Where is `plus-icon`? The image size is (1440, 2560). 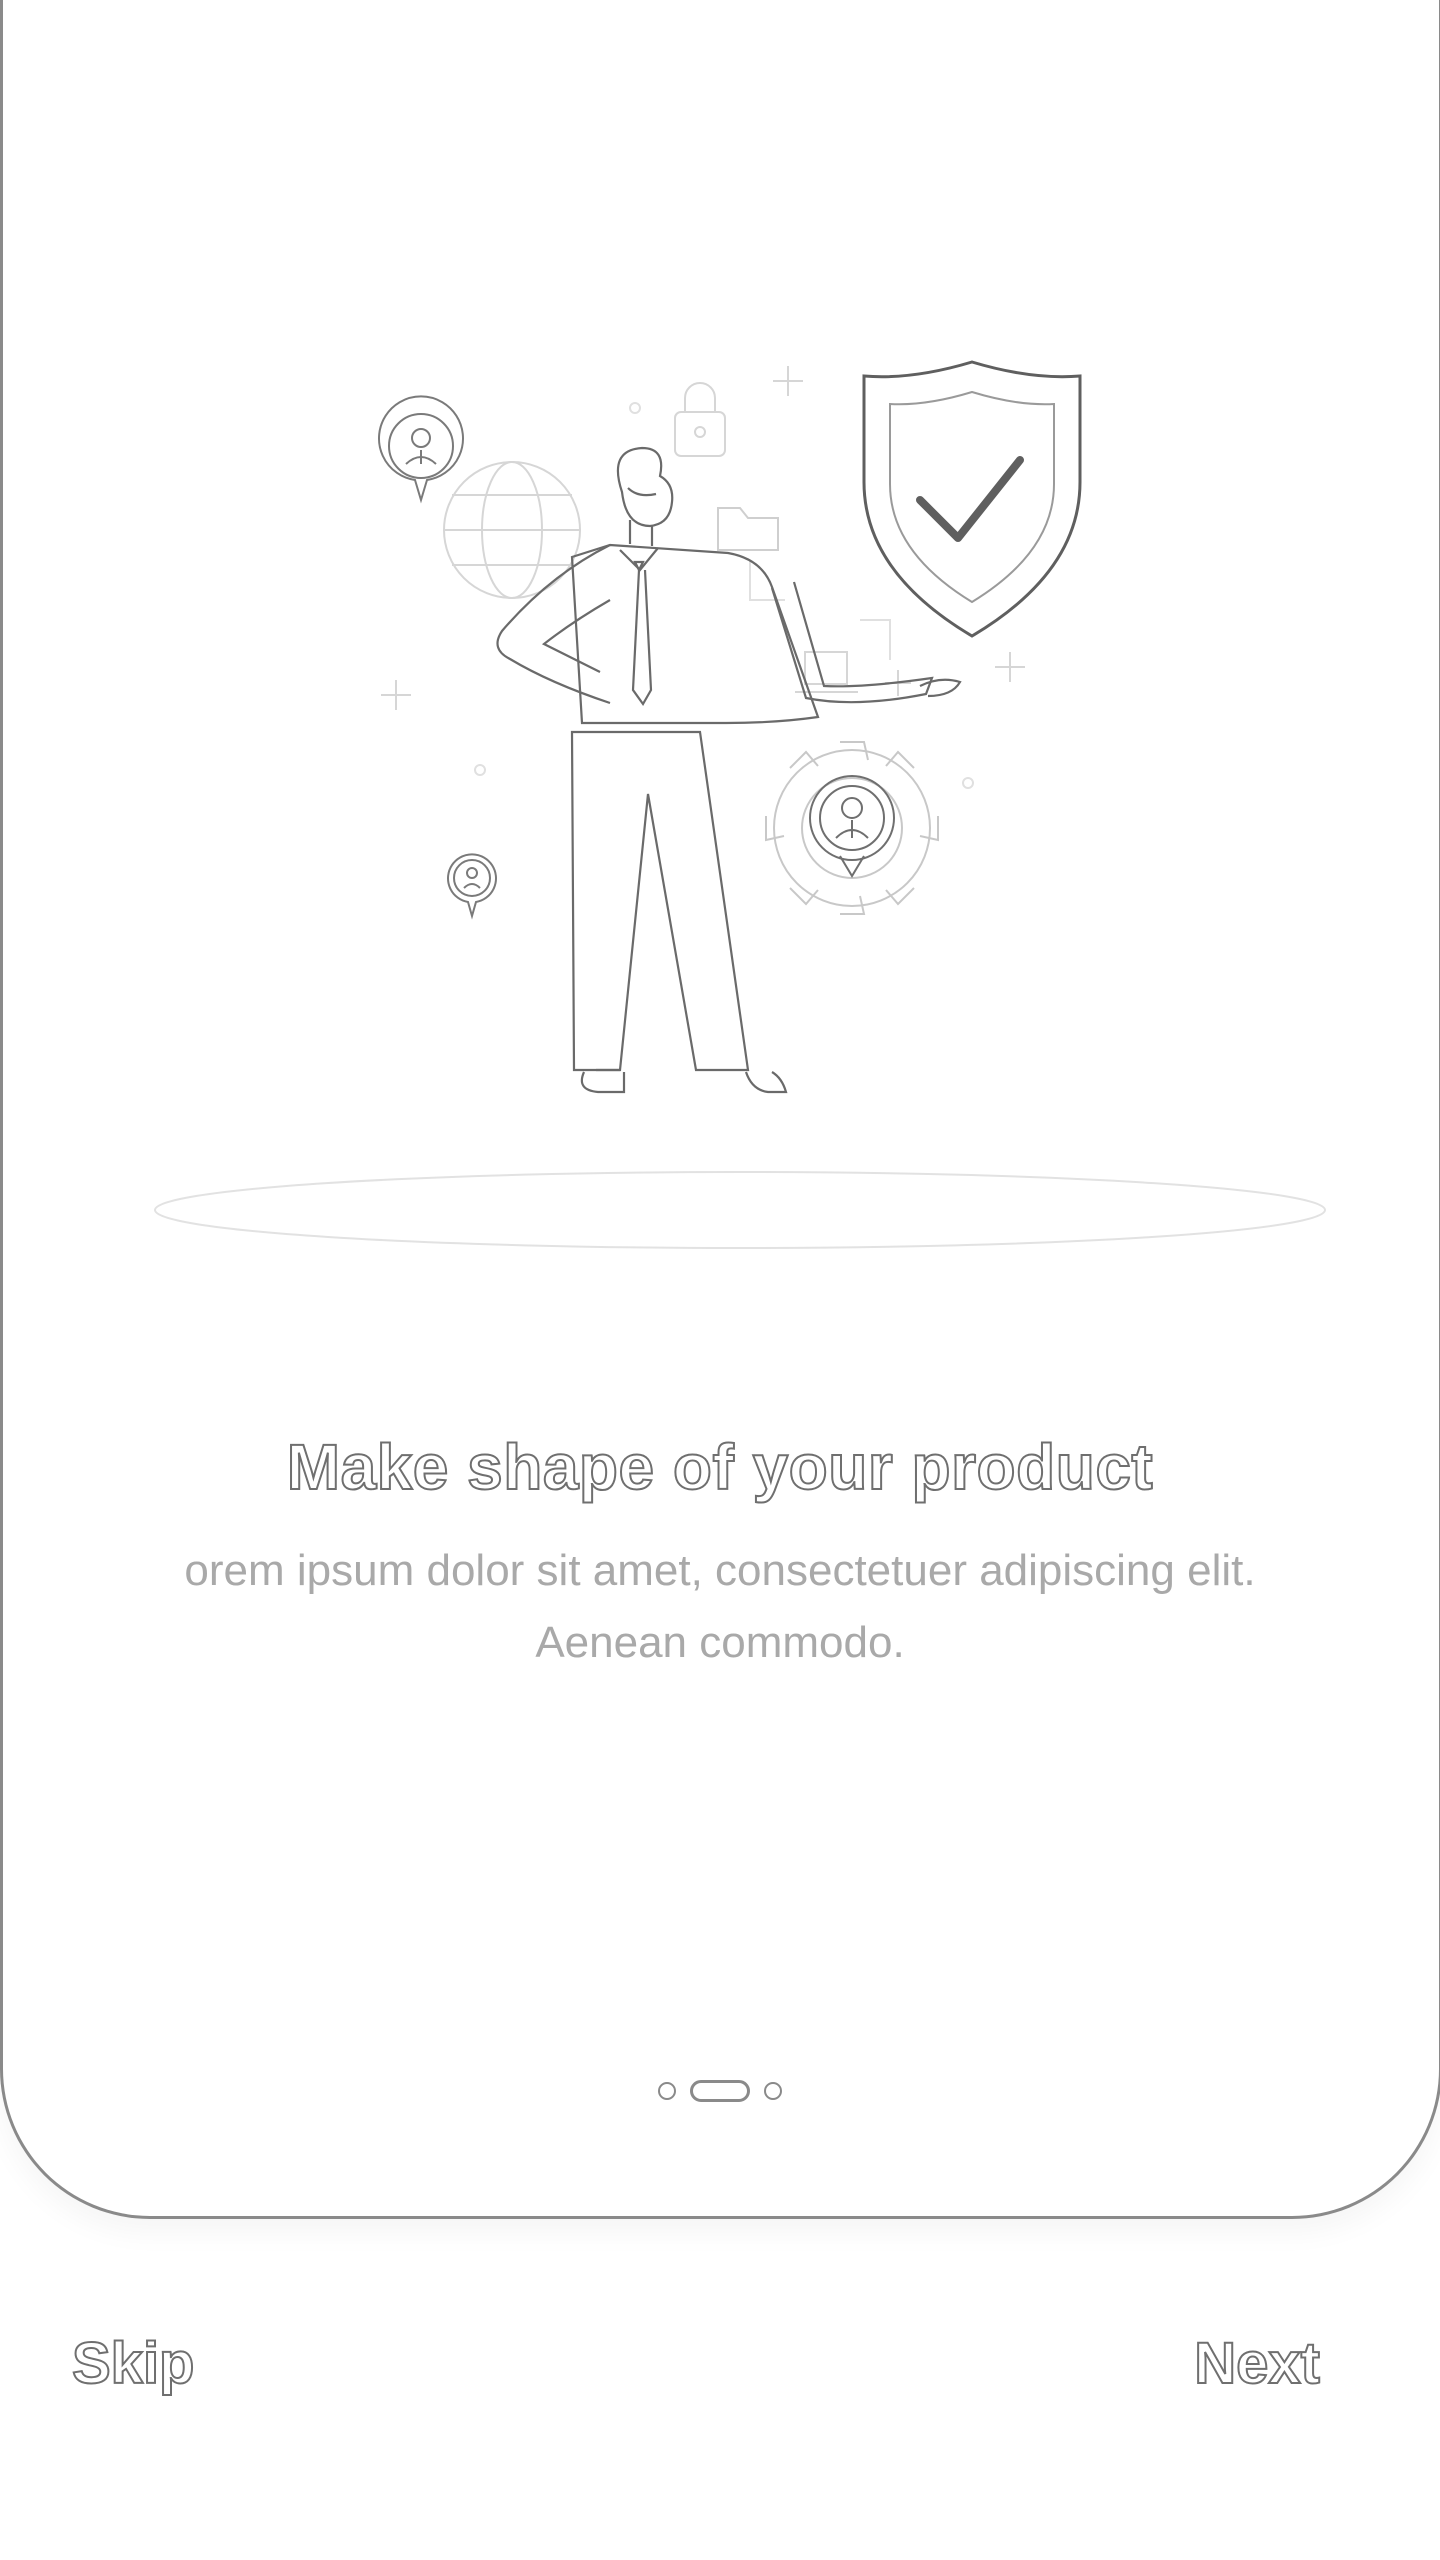 plus-icon is located at coordinates (703, 538).